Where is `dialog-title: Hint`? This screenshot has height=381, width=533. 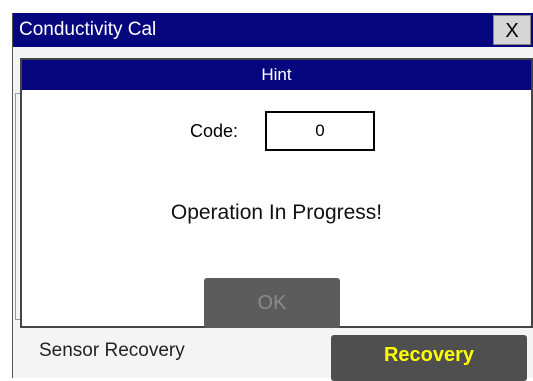 dialog-title: Hint is located at coordinates (276, 75).